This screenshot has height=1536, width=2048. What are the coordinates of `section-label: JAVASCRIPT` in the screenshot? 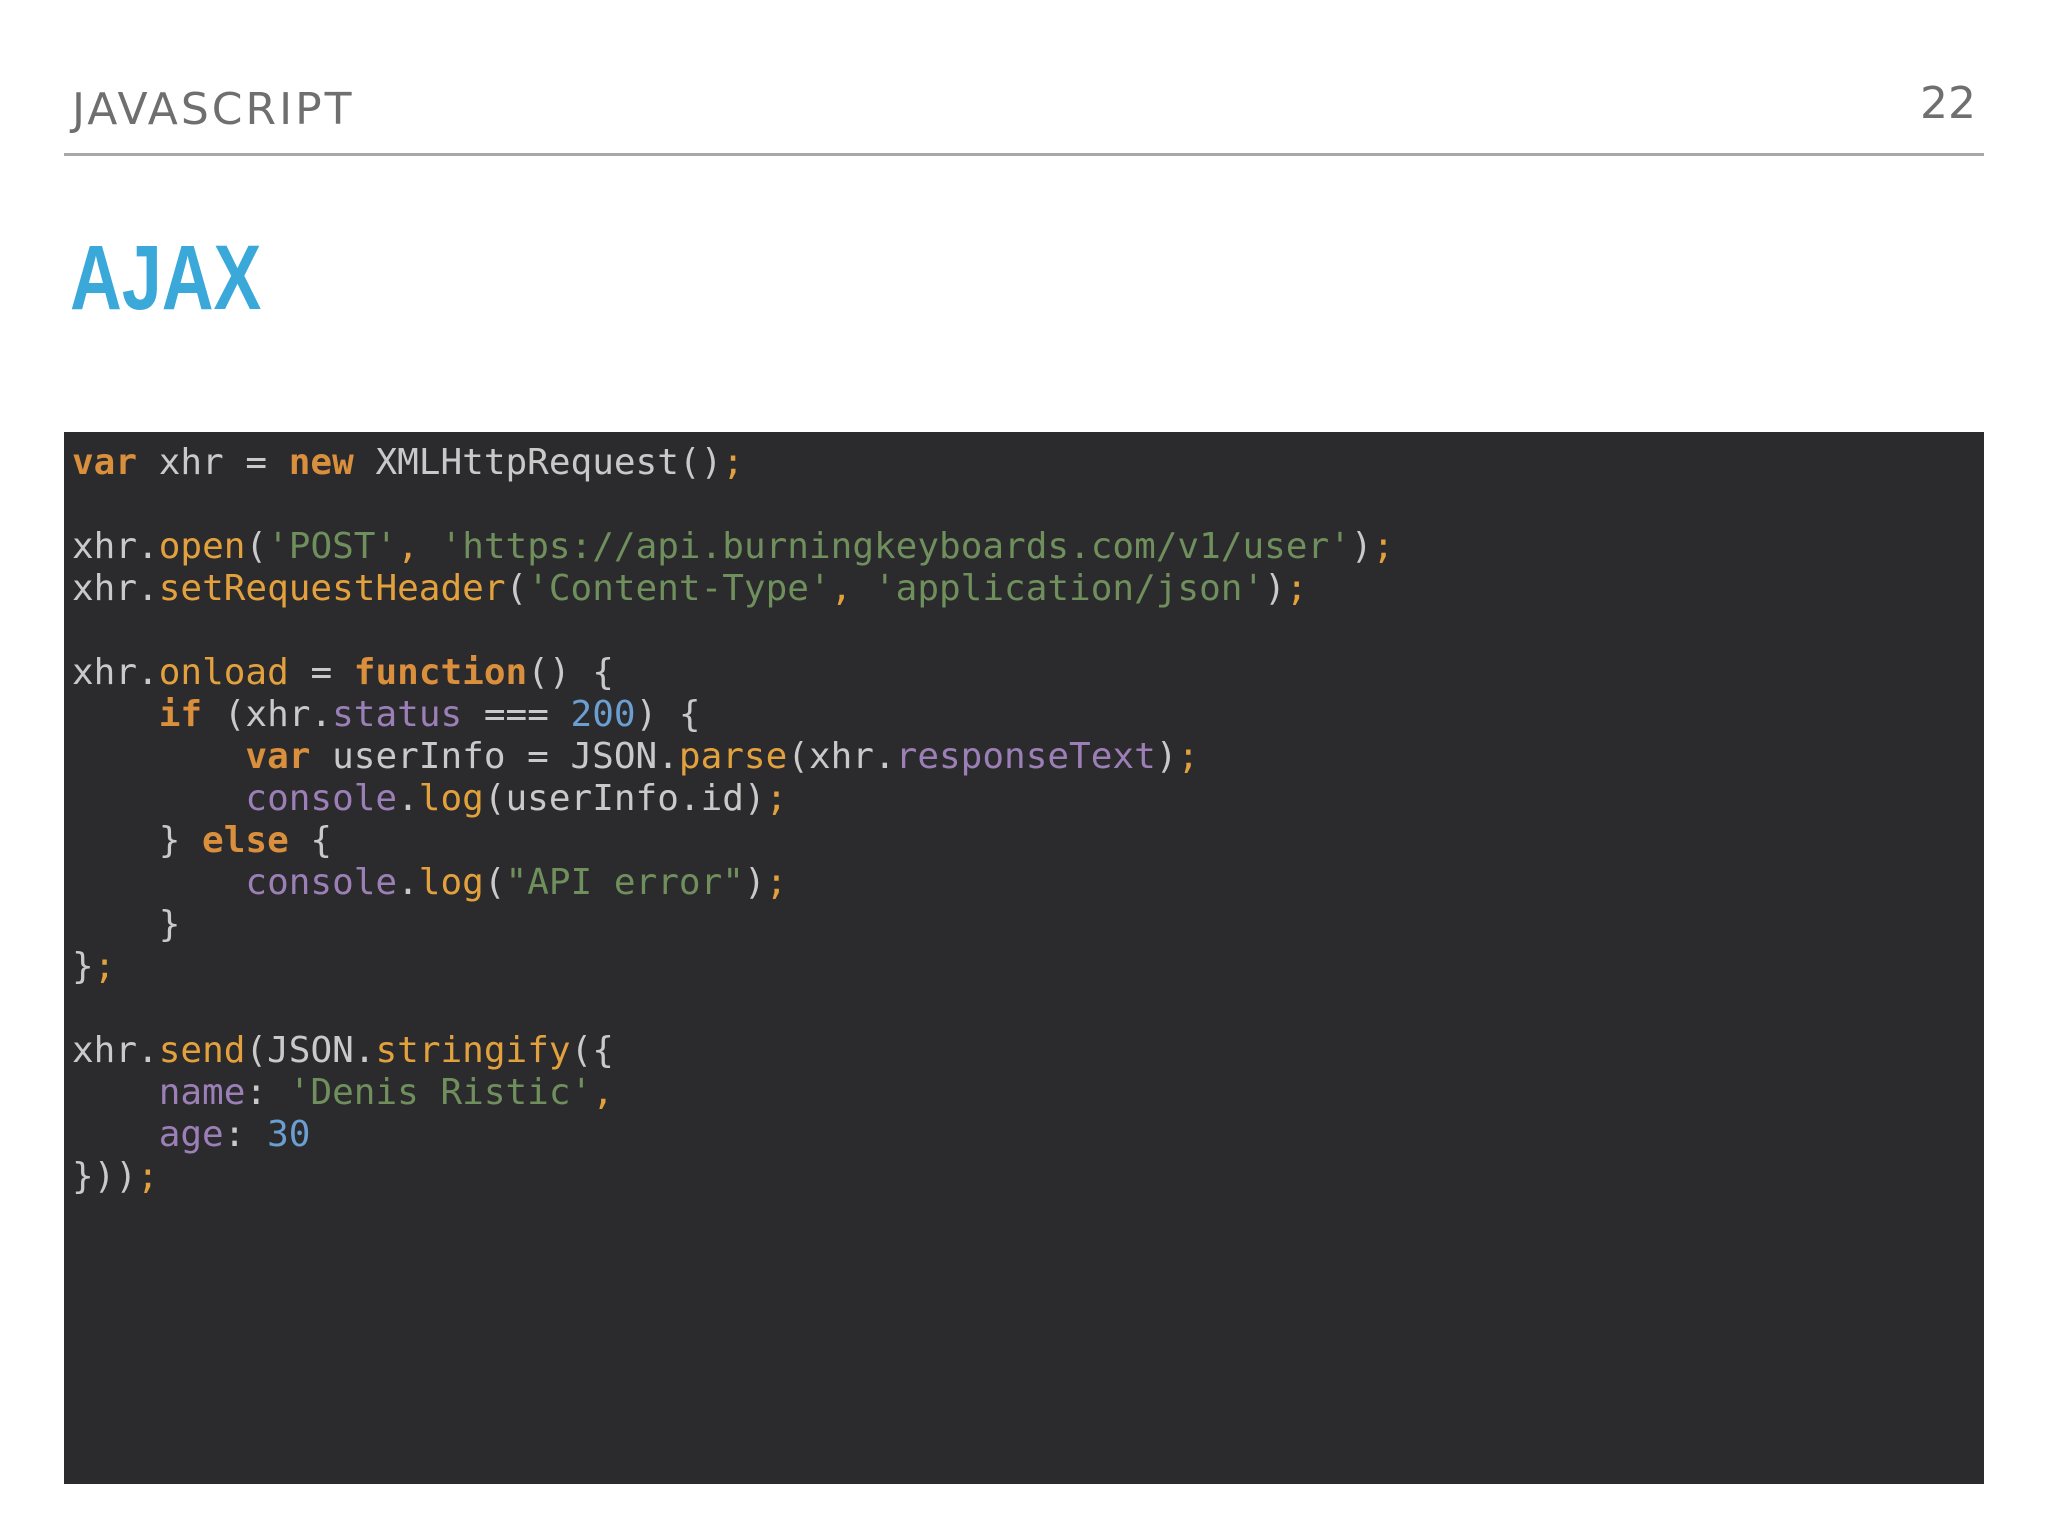 It's located at (213, 109).